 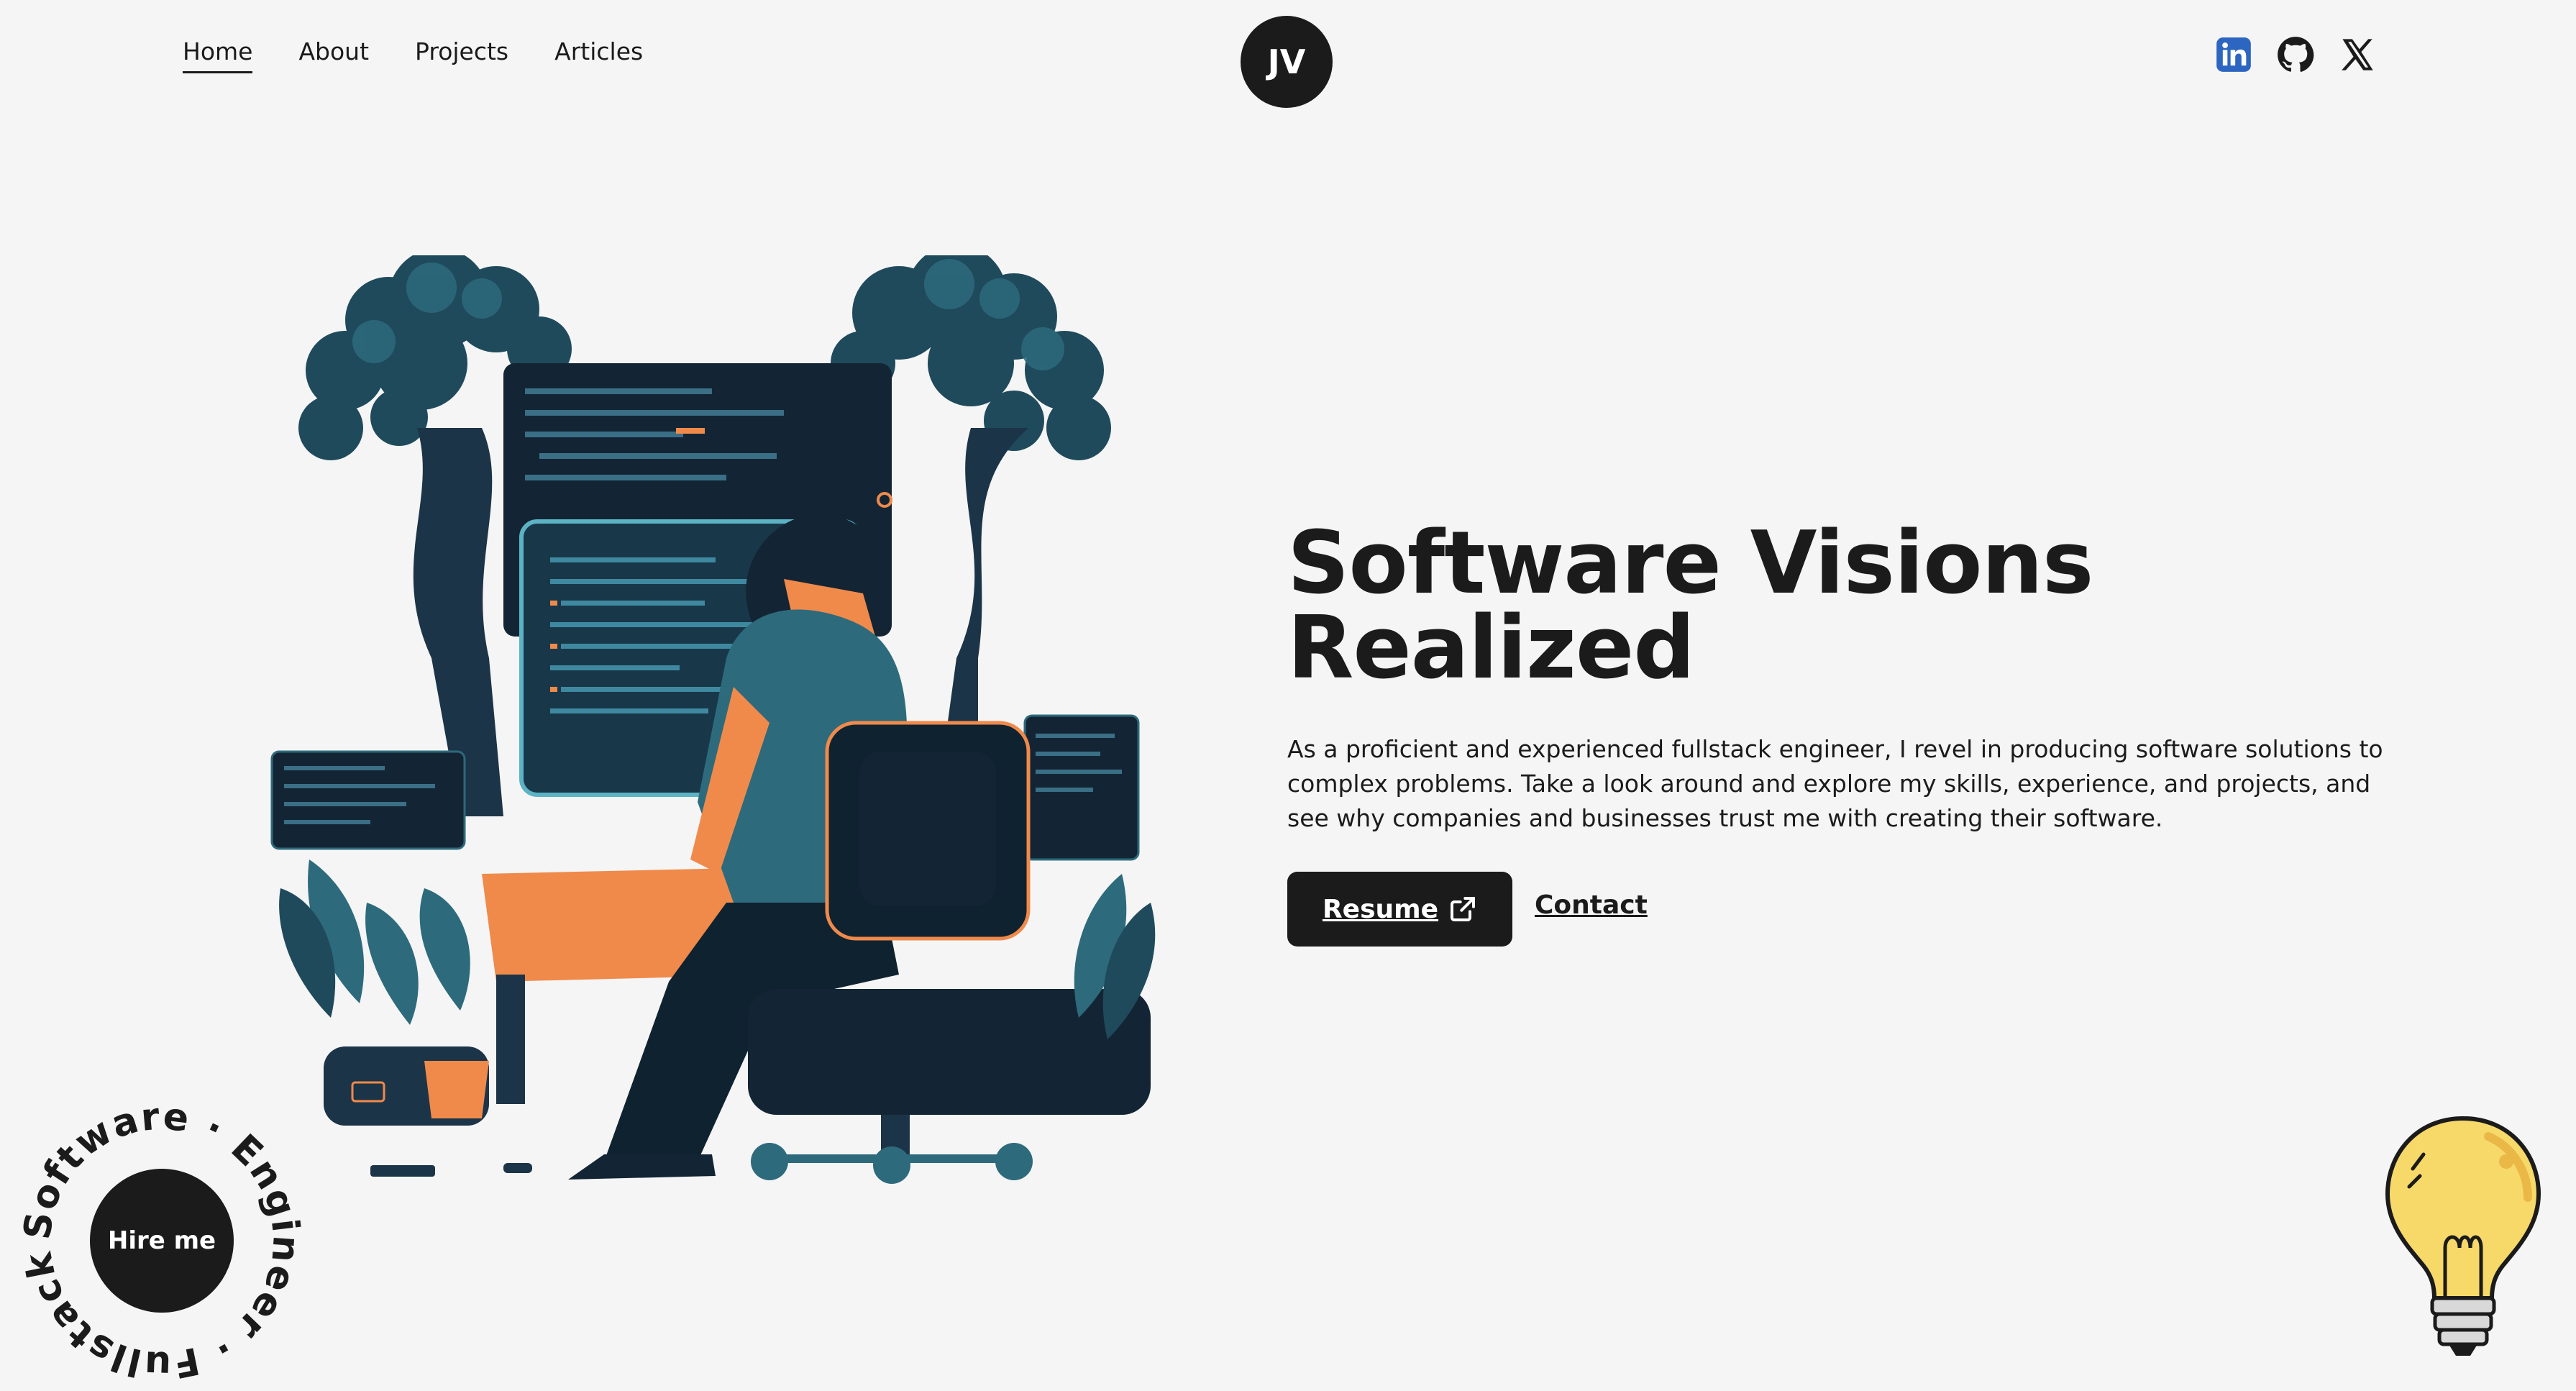 What do you see at coordinates (333, 55) in the screenshot?
I see `nav-about: About` at bounding box center [333, 55].